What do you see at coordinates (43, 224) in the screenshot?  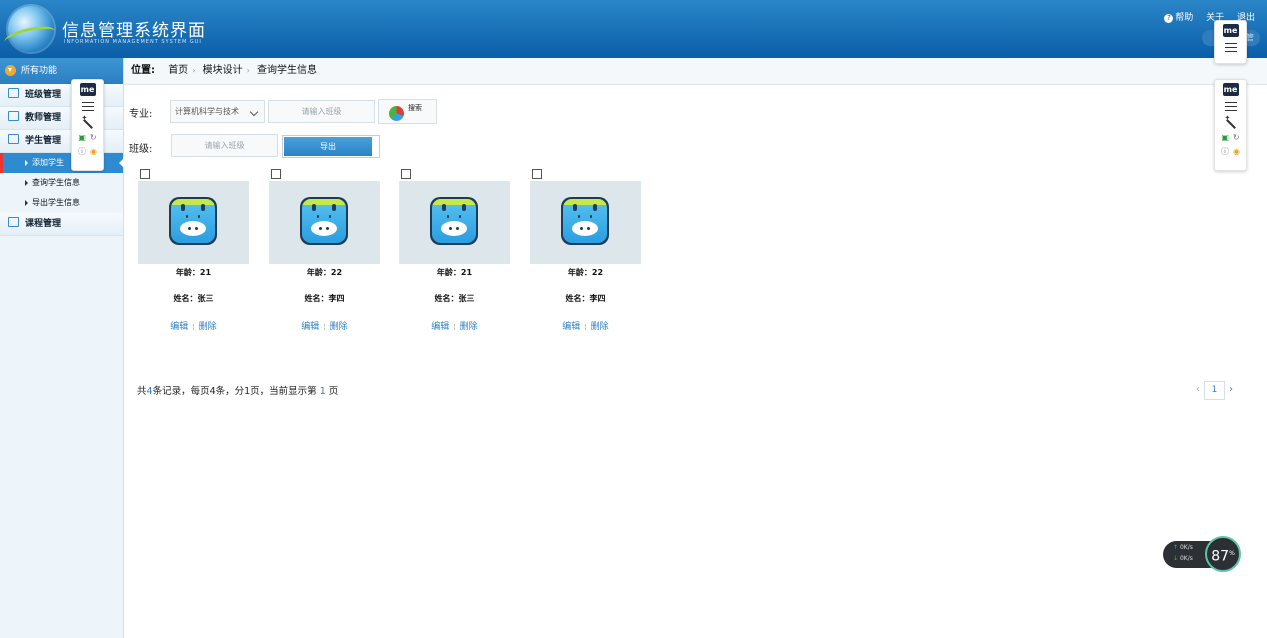 I see `sidebar-group-label: 课程管理` at bounding box center [43, 224].